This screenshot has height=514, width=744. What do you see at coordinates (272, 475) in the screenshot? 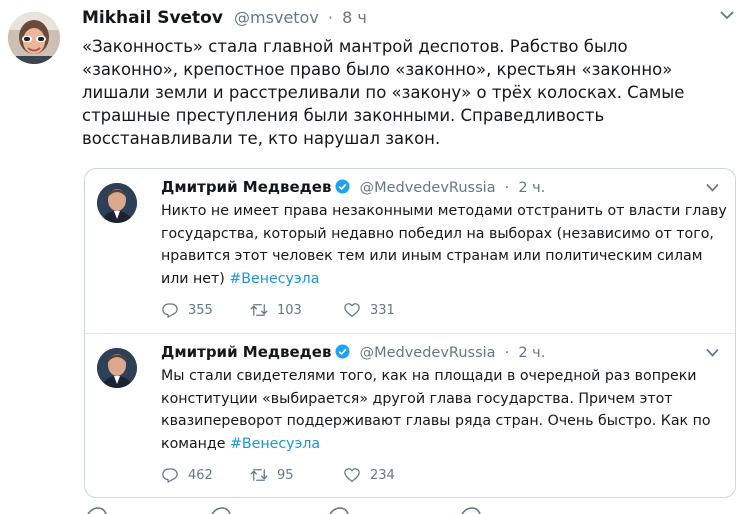
I see `retweet-button: 95` at bounding box center [272, 475].